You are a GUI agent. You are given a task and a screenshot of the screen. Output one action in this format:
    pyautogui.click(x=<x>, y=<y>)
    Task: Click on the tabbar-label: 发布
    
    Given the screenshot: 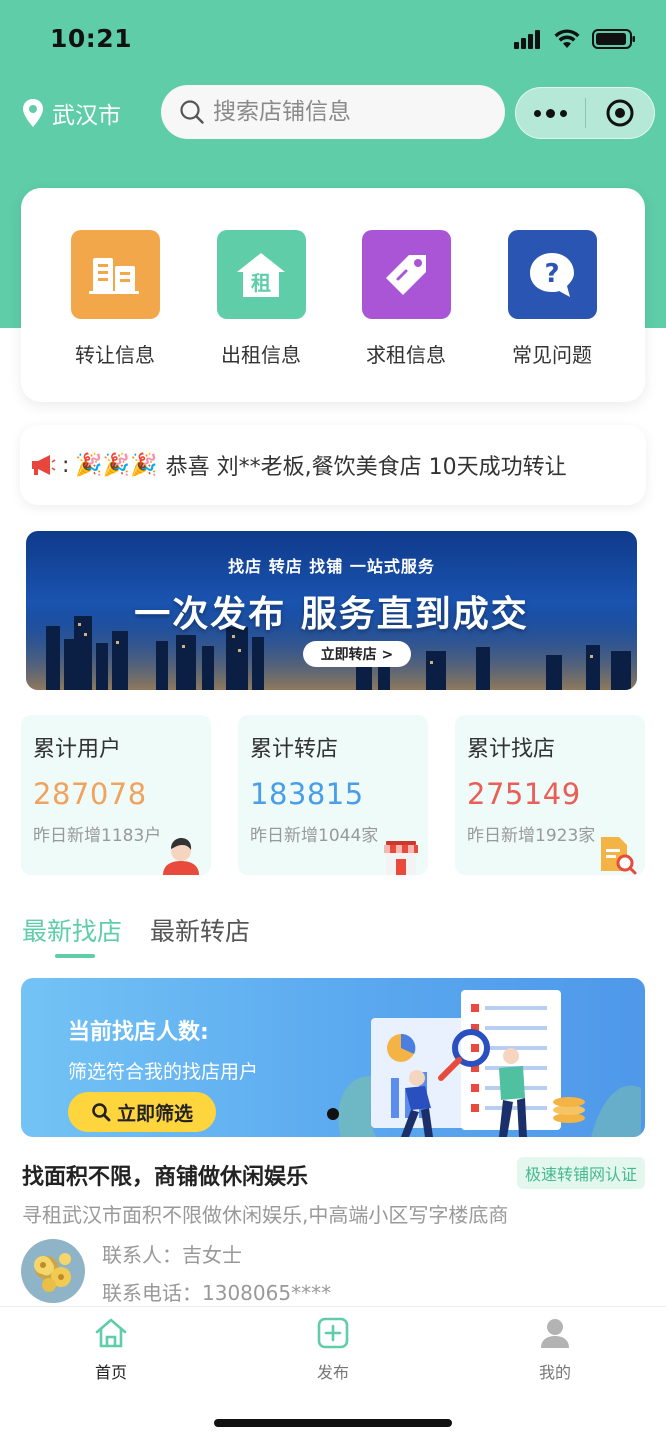 What is the action you would take?
    pyautogui.click(x=332, y=1372)
    